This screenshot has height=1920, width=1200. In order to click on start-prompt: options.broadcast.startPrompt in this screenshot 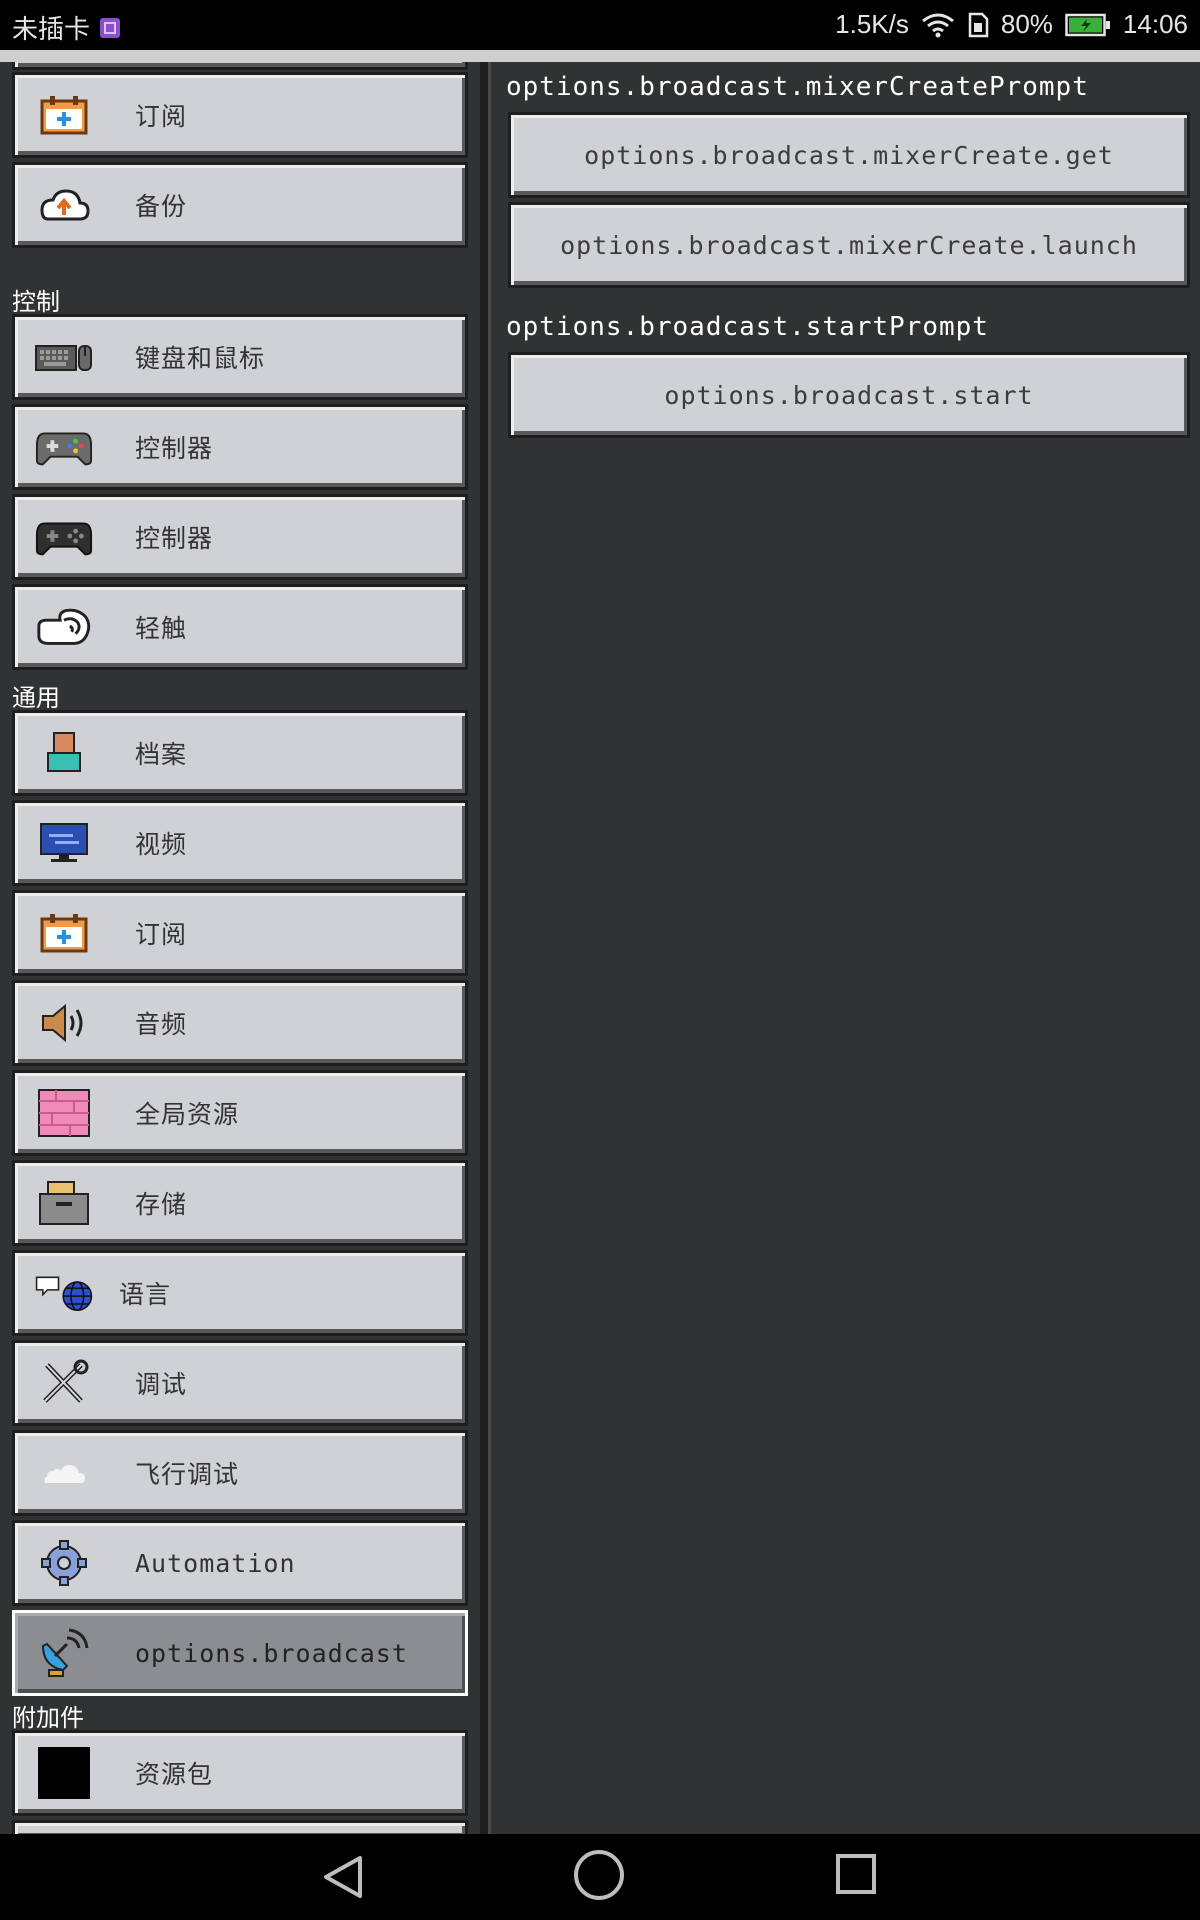, I will do `click(747, 327)`.